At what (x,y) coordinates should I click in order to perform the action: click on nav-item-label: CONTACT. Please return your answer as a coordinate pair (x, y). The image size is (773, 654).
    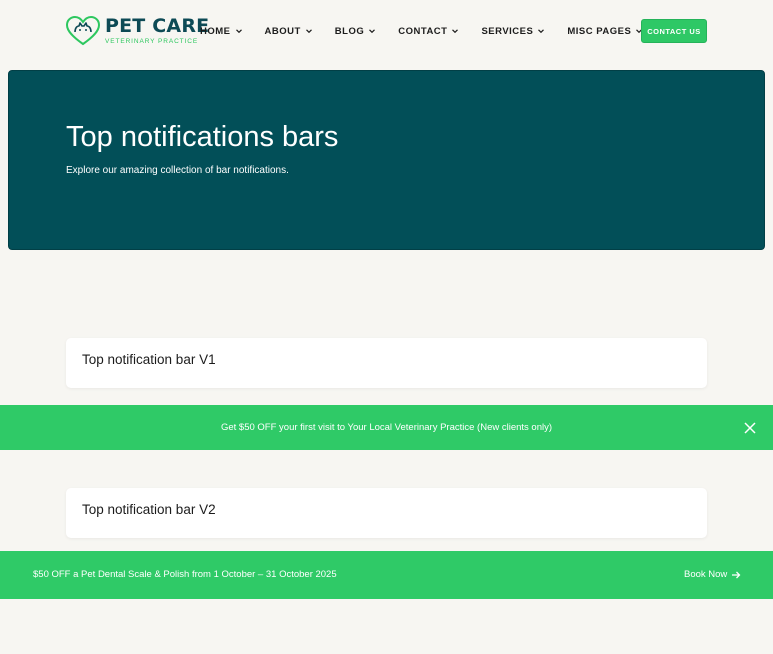
    Looking at the image, I should click on (423, 31).